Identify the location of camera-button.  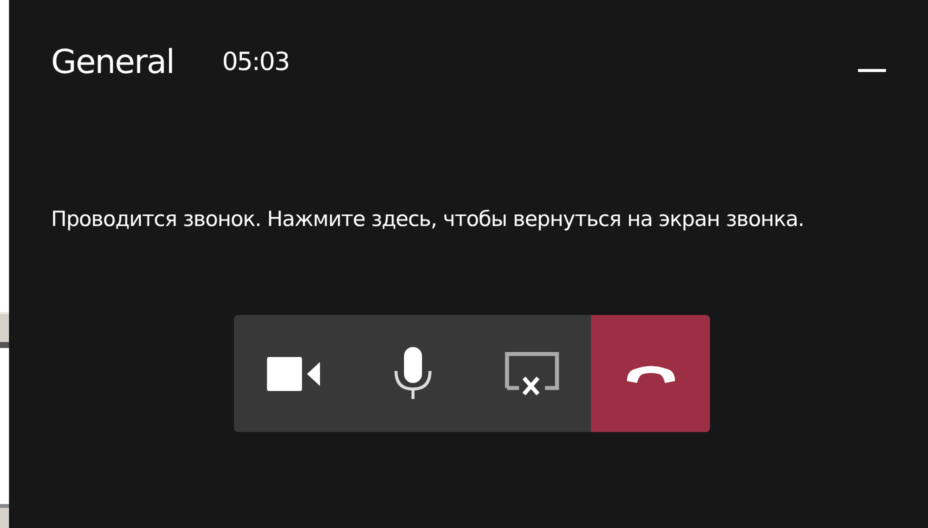
(293, 373).